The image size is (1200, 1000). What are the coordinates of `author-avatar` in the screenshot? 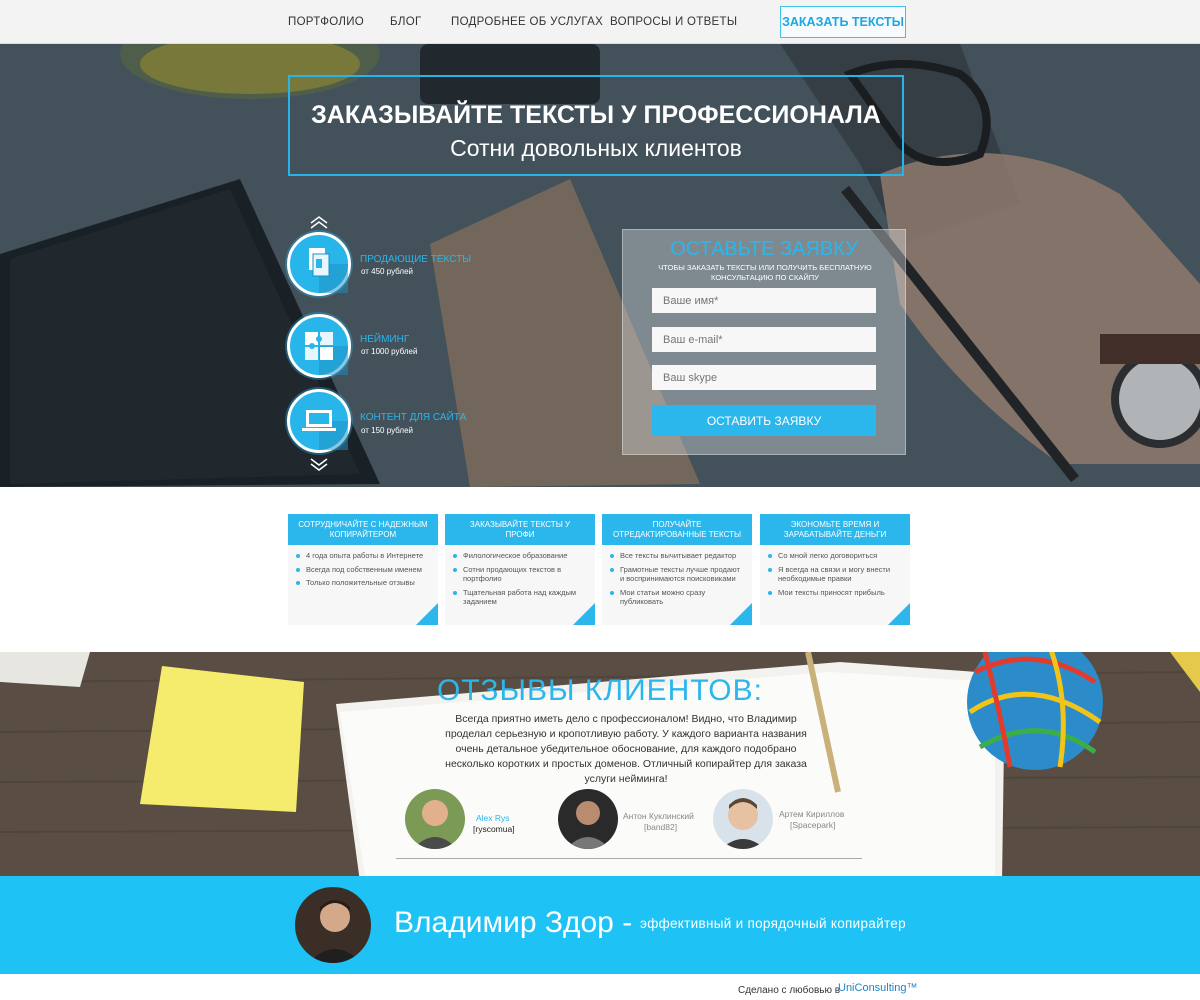 It's located at (333, 925).